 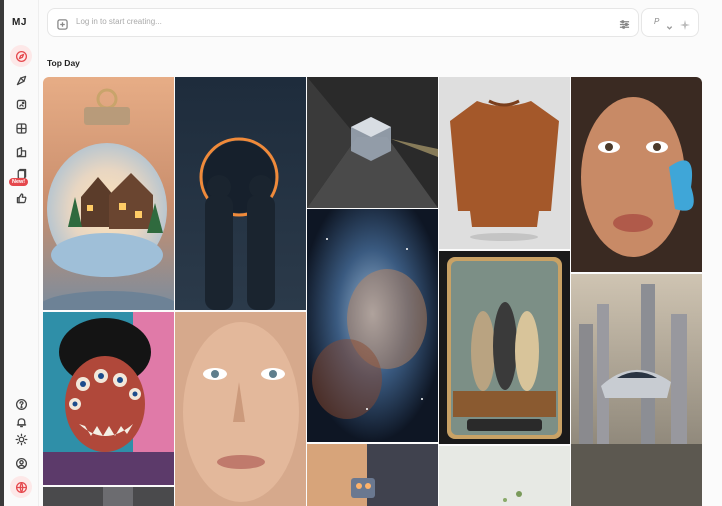 I want to click on nav-personalize, so click(x=21, y=152).